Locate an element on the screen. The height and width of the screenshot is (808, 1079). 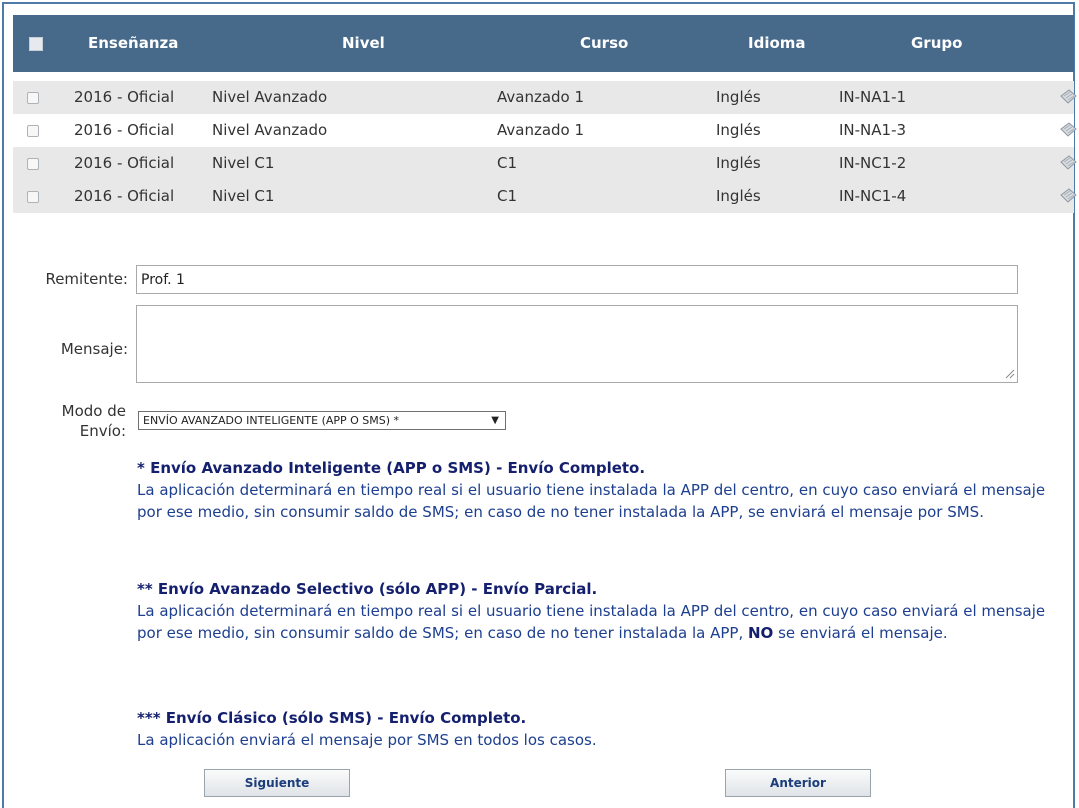
modo-envio-label-line1: Modo de is located at coordinates (93, 411).